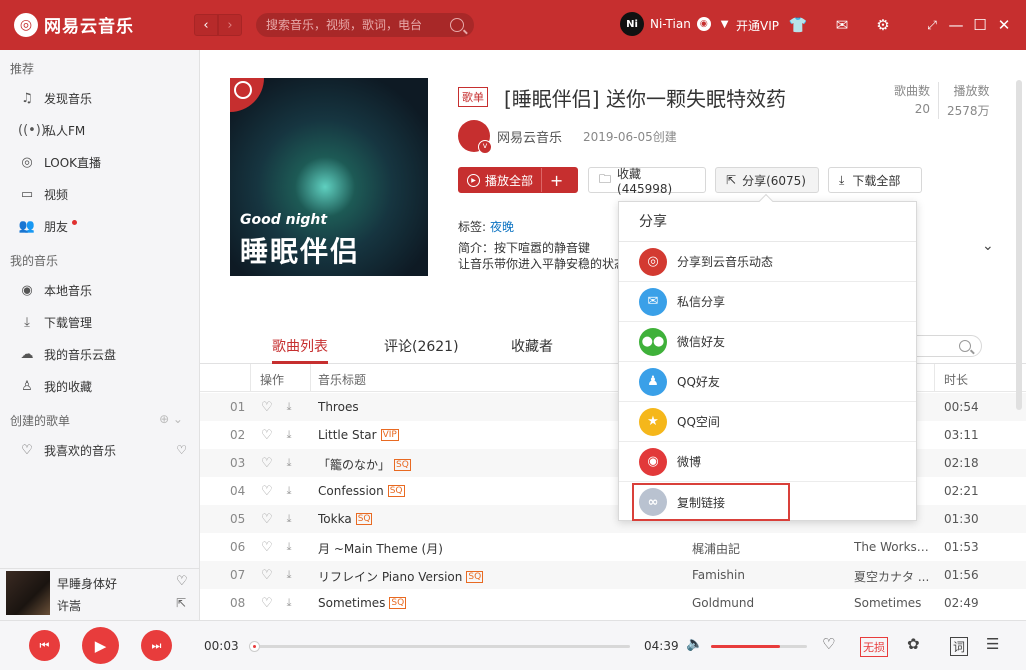  I want to click on track-title: Confession SQ, so click(361, 491).